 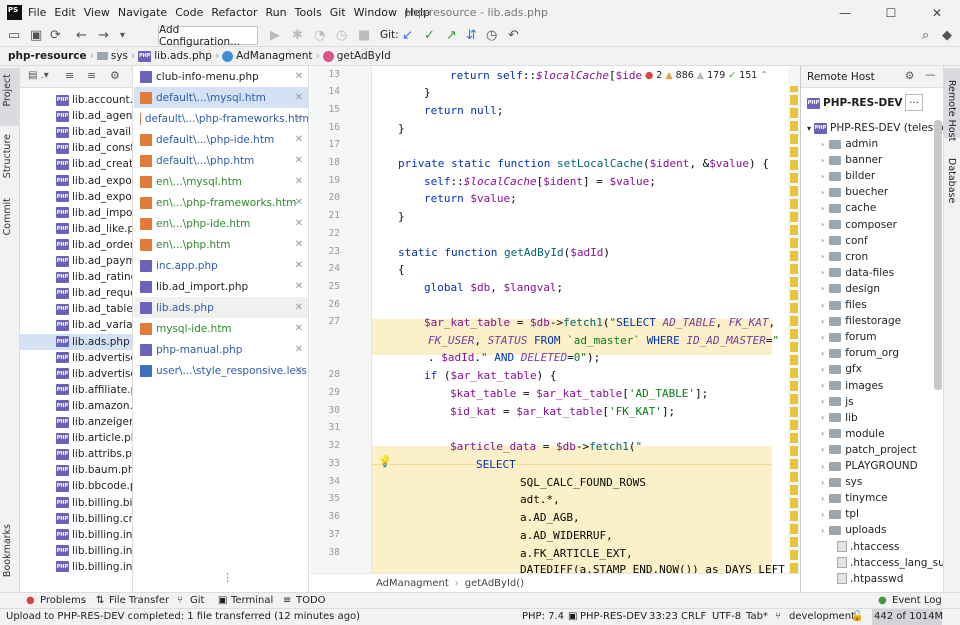 I want to click on remote-folder-item: › js, so click(x=837, y=402).